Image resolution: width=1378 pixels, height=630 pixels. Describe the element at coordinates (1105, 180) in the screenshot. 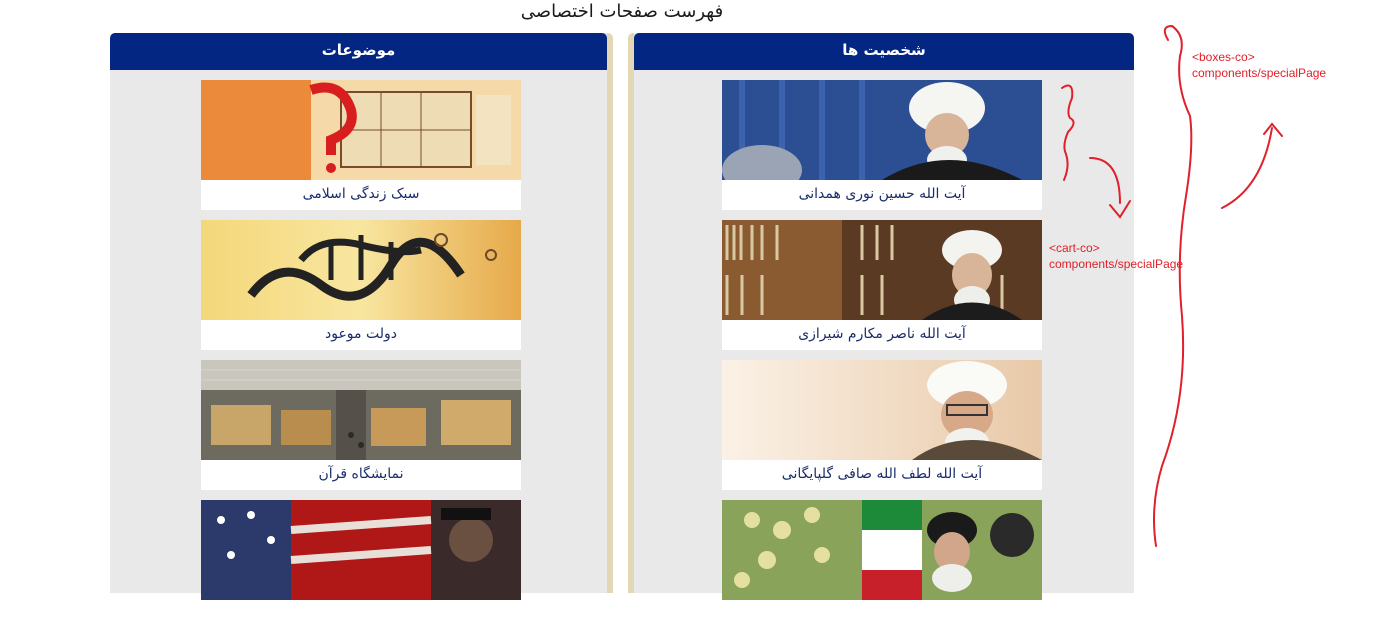

I see `card-arrow-stroke` at that location.